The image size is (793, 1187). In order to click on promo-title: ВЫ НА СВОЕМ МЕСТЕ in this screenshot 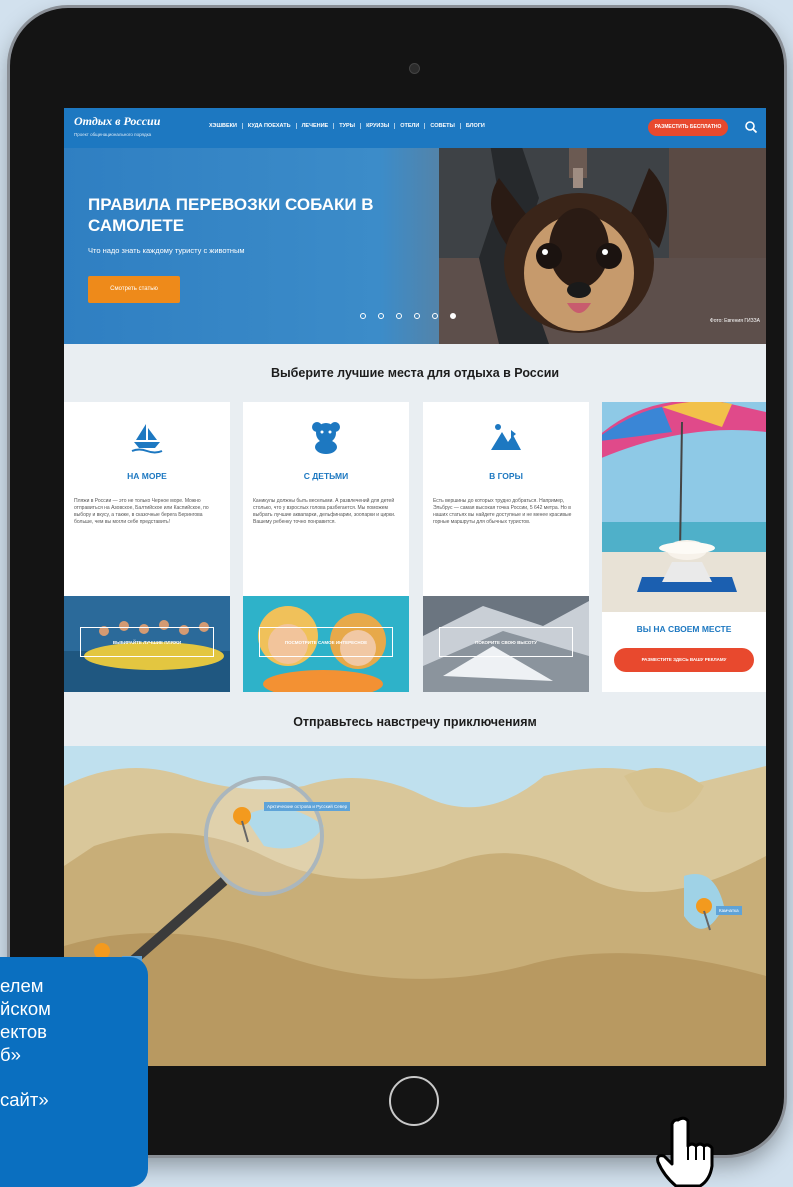, I will do `click(684, 629)`.